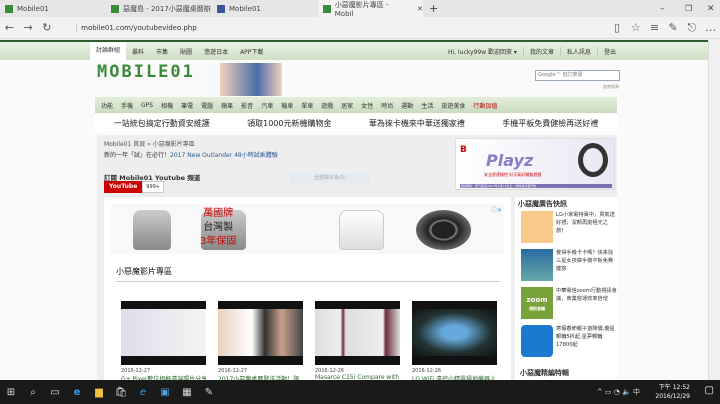 The height and width of the screenshot is (404, 720). I want to click on system-tray: ^ ▭ ◔ 🔈 中, so click(618, 392).